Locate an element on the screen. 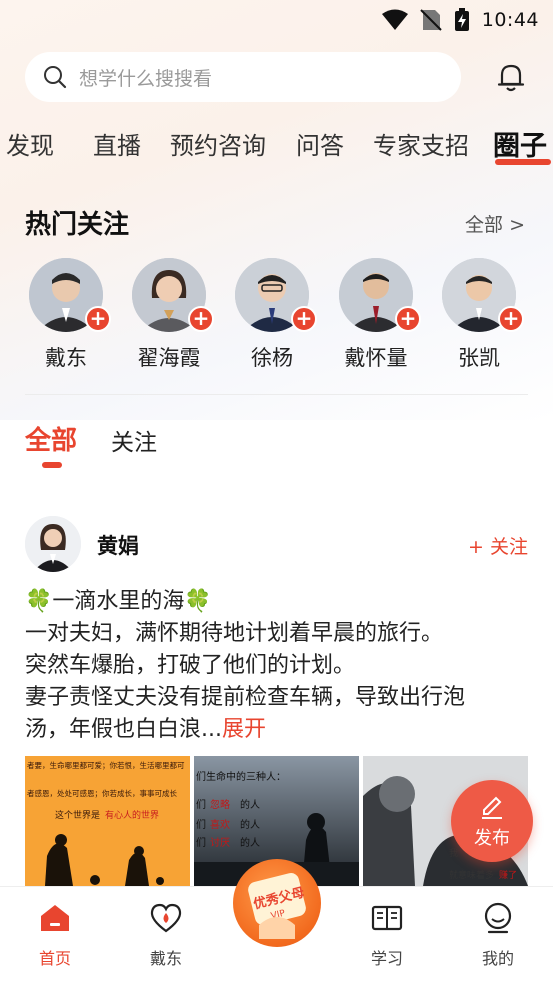 This screenshot has height=983, width=553. post-username: 黄娟 is located at coordinates (118, 545).